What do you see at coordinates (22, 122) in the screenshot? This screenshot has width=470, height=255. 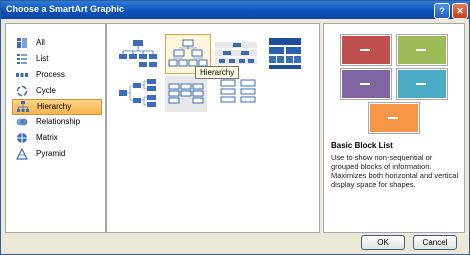 I see `relationship-icon` at bounding box center [22, 122].